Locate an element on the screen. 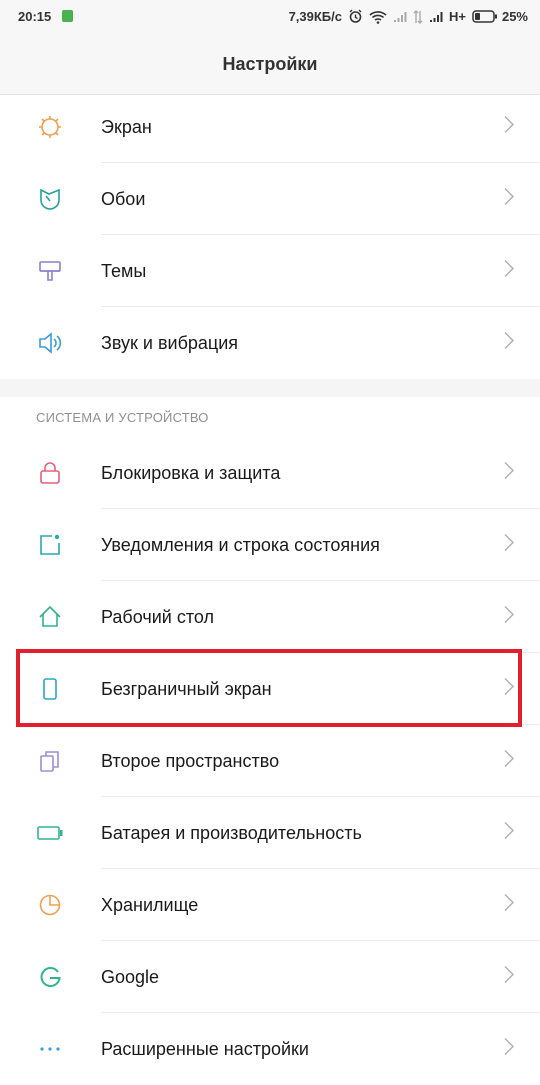 Image resolution: width=540 pixels, height=1085 pixels. settings-item-themes: Темы is located at coordinates (270, 271).